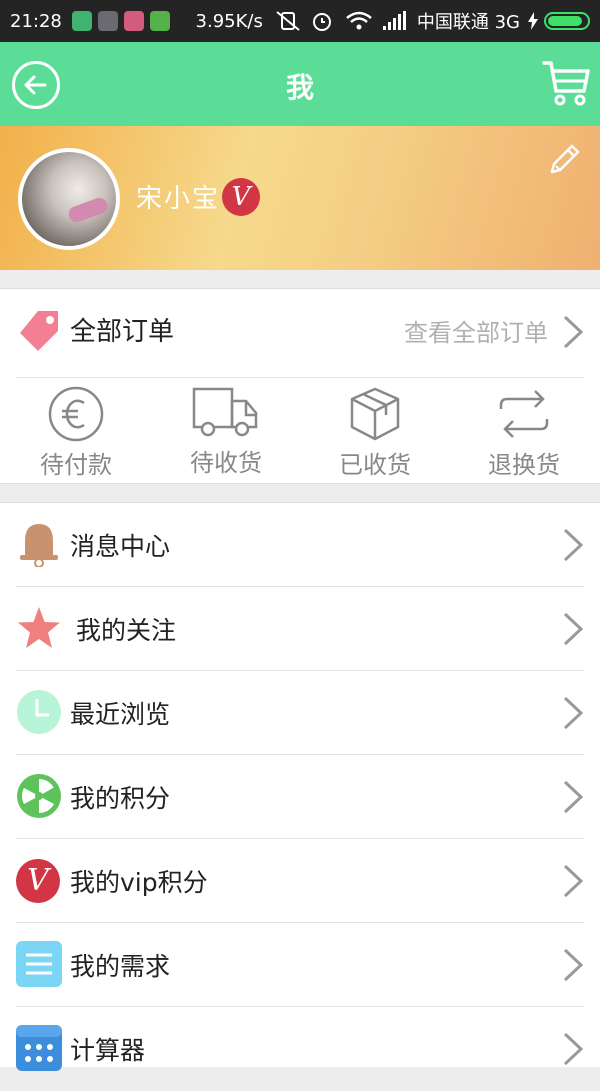 The height and width of the screenshot is (1091, 600). Describe the element at coordinates (69, 199) in the screenshot. I see `avatar` at that location.